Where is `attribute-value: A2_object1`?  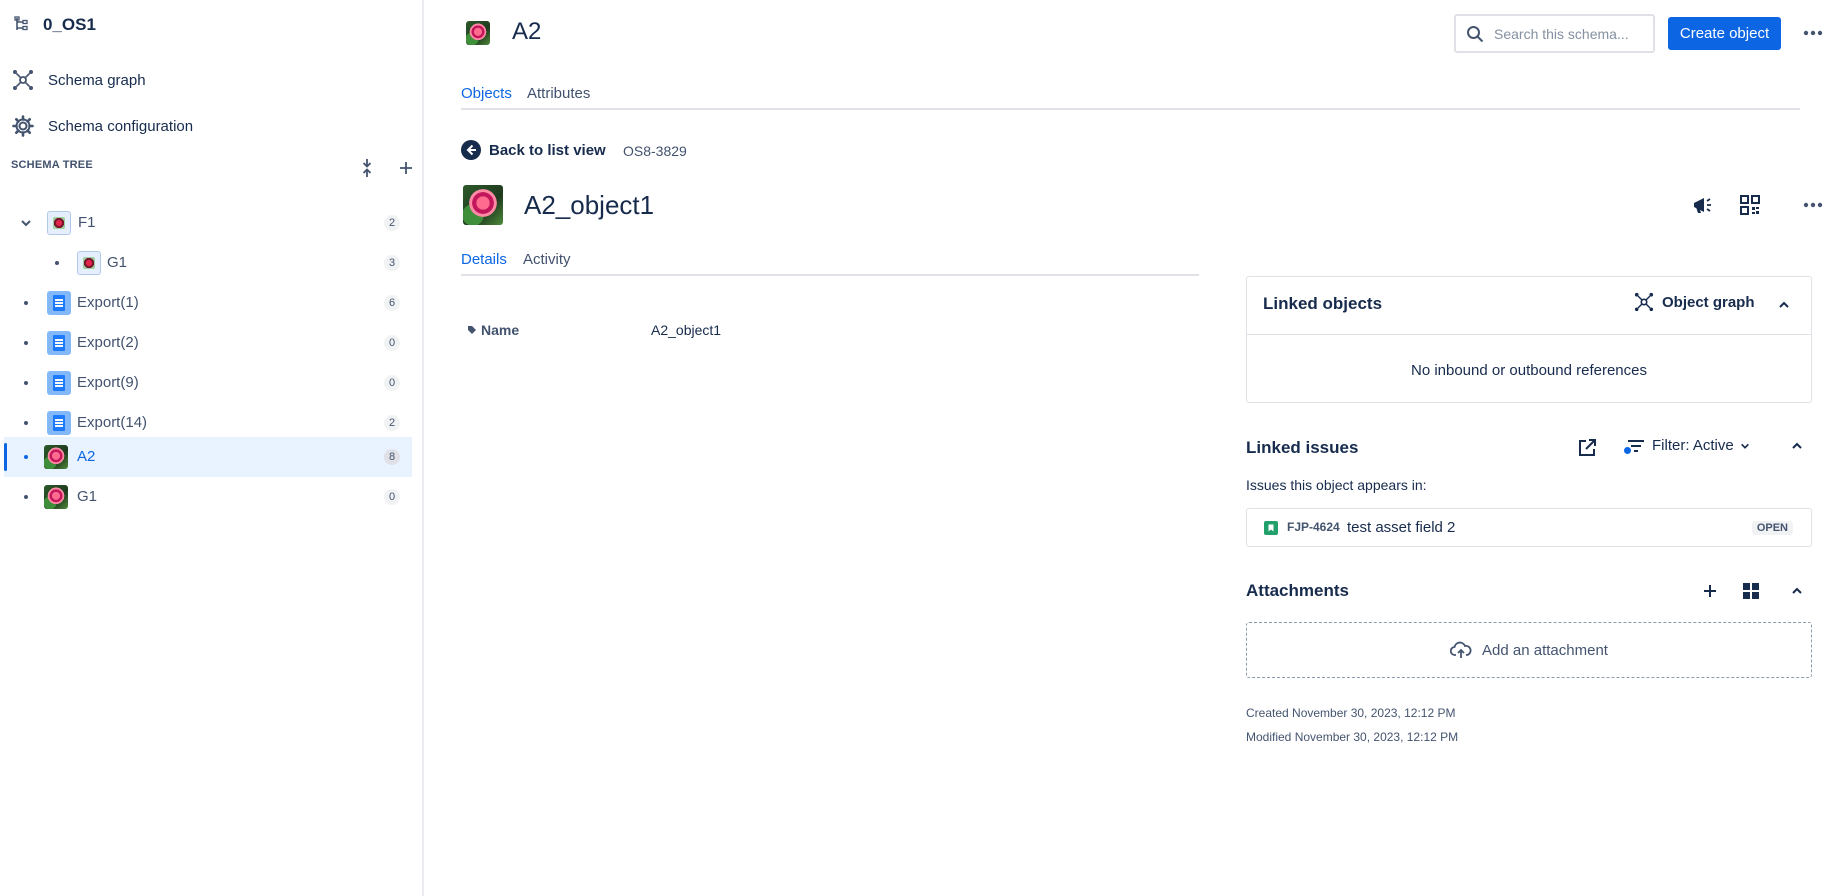
attribute-value: A2_object1 is located at coordinates (686, 330).